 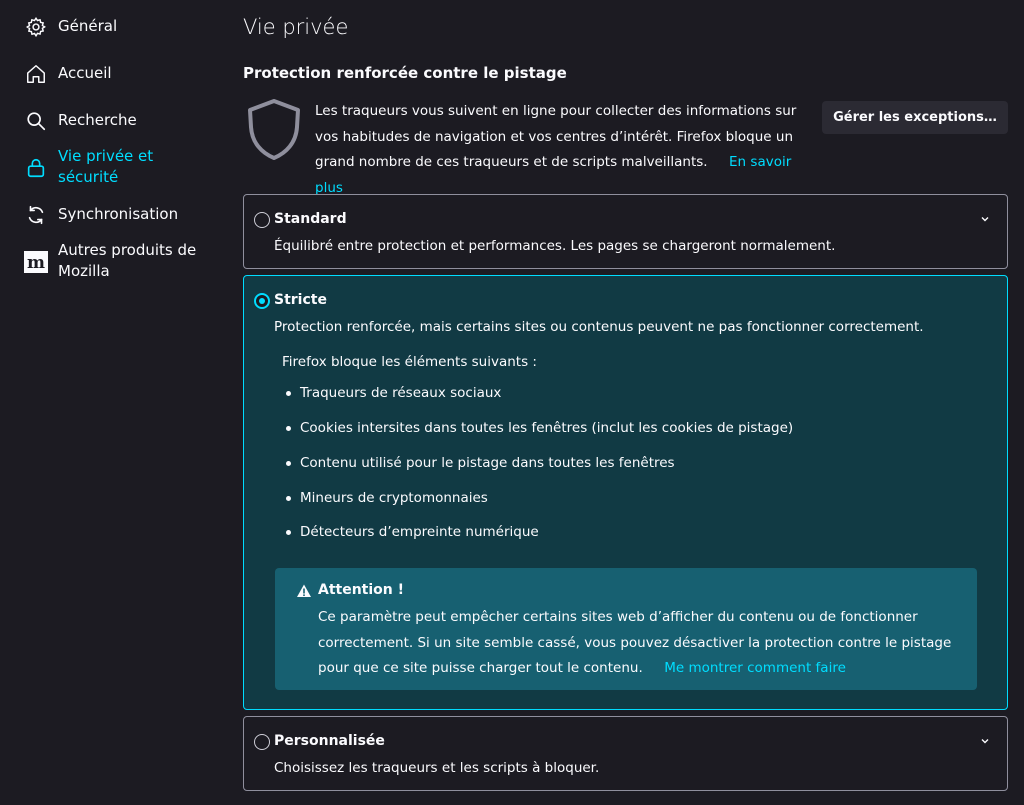 I want to click on sidebar-item-home: Accueil, so click(x=114, y=74).